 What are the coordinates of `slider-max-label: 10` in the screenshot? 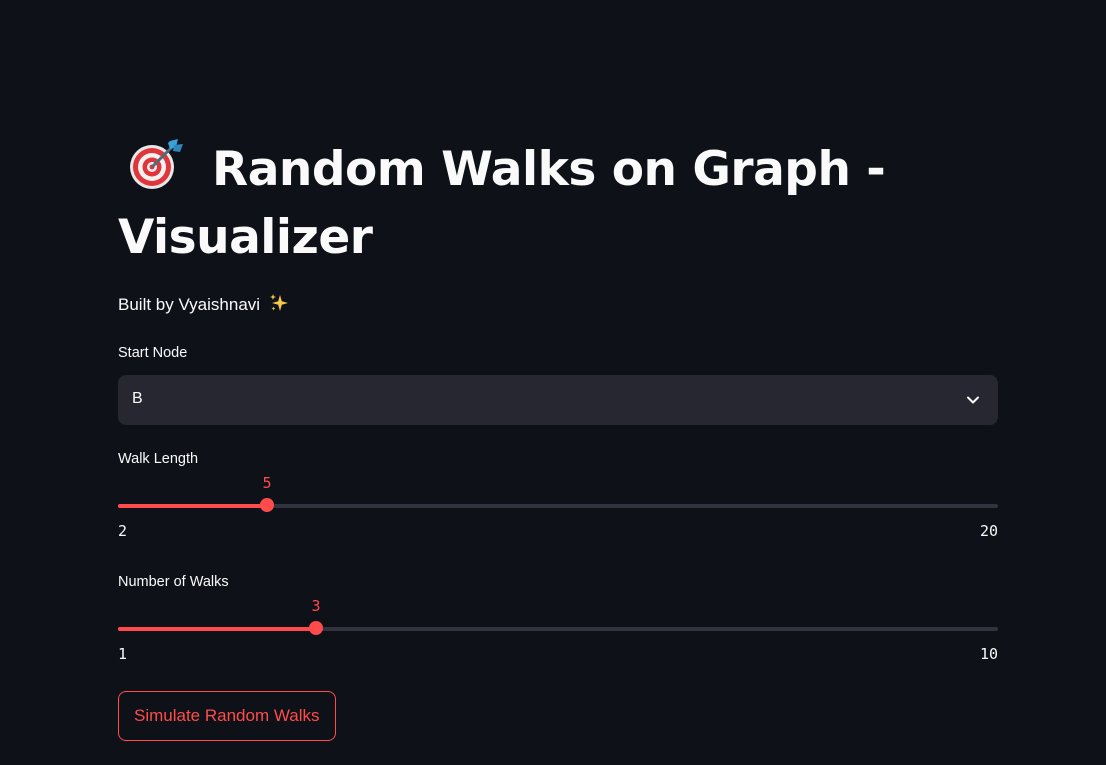 It's located at (988, 654).